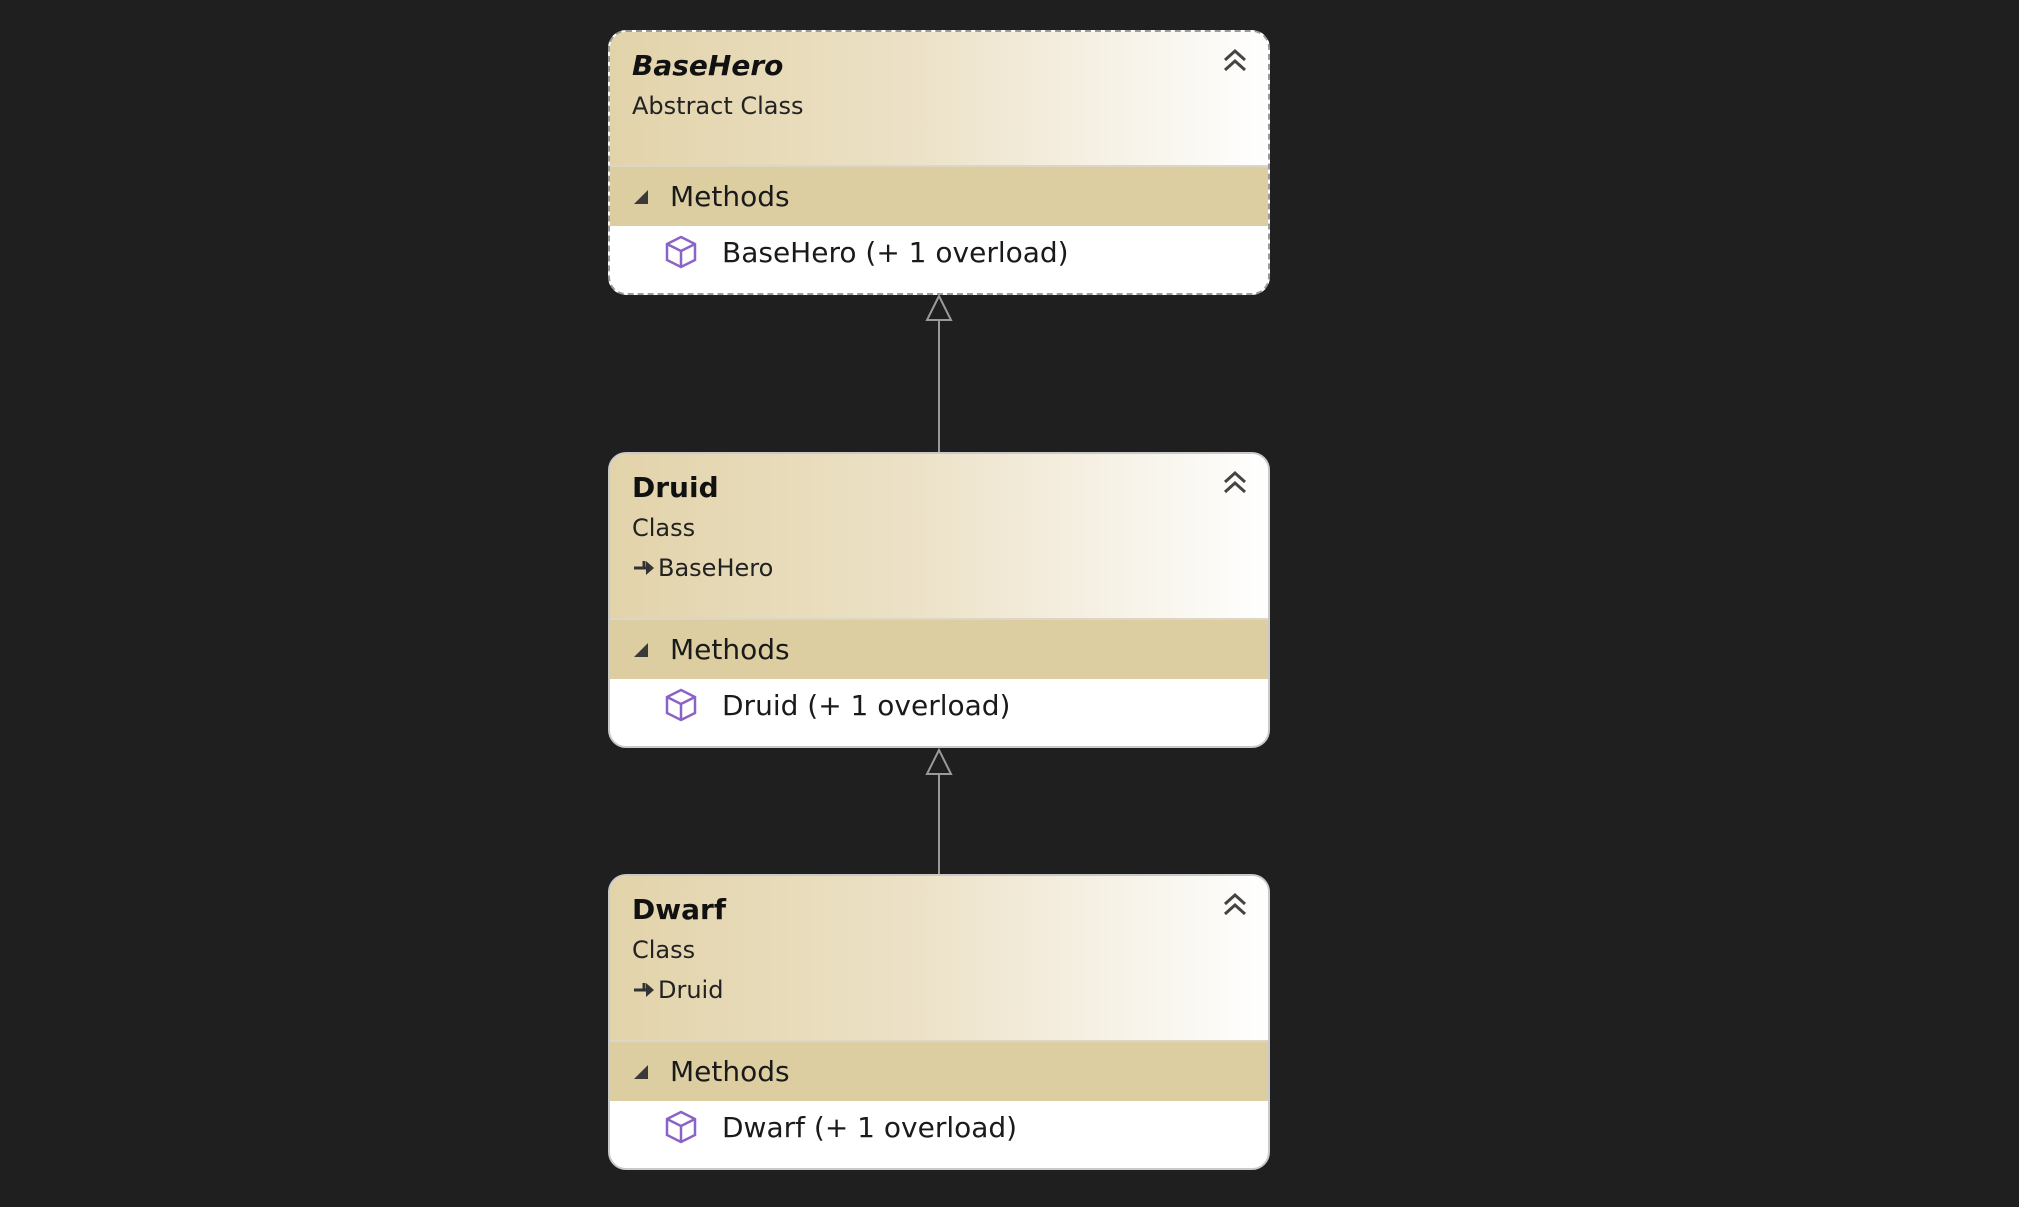 Image resolution: width=2019 pixels, height=1207 pixels. Describe the element at coordinates (691, 990) in the screenshot. I see `base-class-name: Druid` at that location.